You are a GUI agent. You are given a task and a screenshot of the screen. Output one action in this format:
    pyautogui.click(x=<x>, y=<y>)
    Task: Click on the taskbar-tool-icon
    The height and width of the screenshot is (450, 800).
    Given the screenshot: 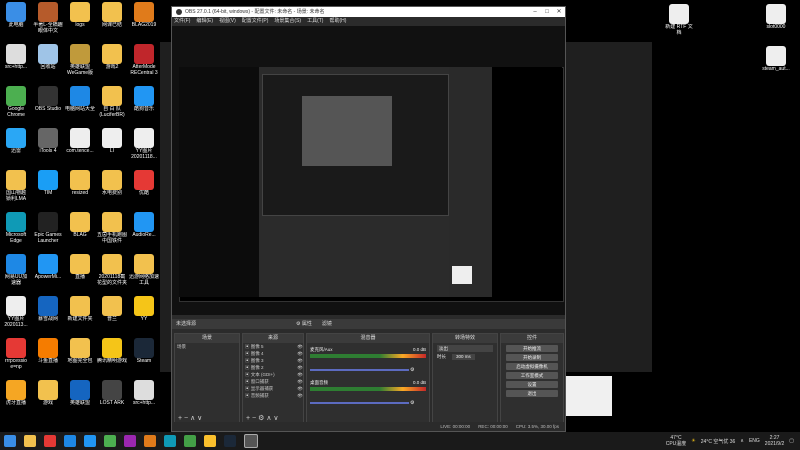 What is the action you would take?
    pyautogui.click(x=110, y=441)
    